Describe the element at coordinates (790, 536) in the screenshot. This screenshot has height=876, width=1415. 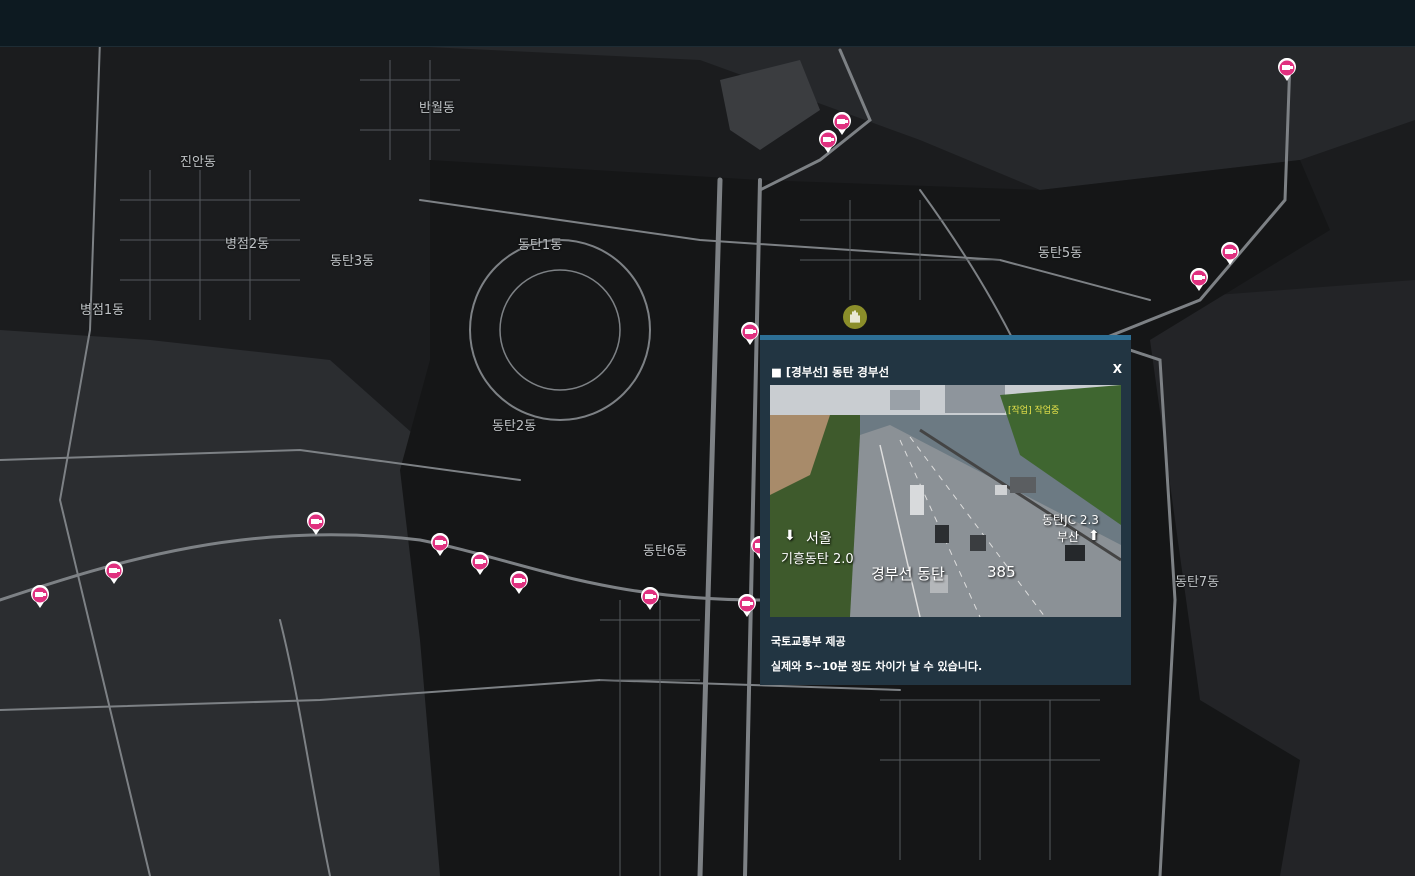
I see `arrow-down-icon: ⬇` at that location.